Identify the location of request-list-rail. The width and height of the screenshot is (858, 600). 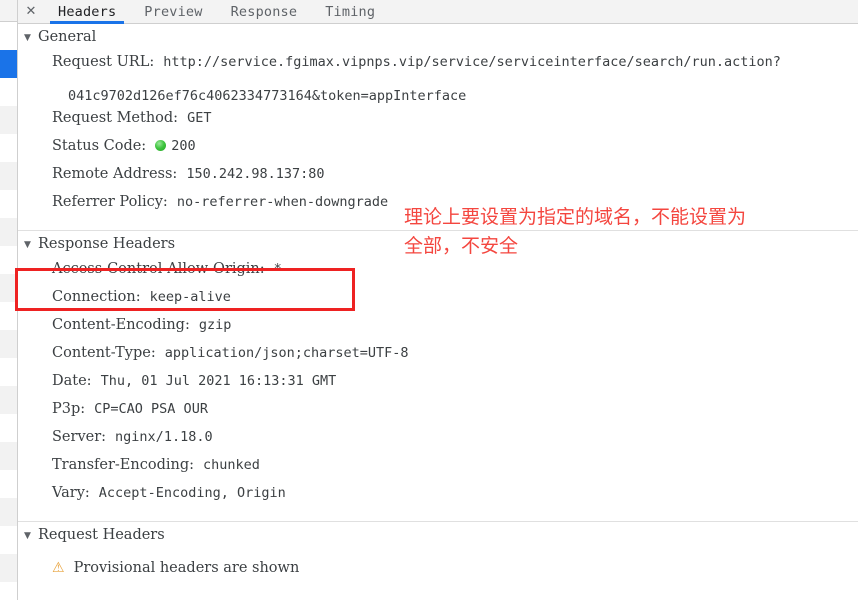
(9, 300).